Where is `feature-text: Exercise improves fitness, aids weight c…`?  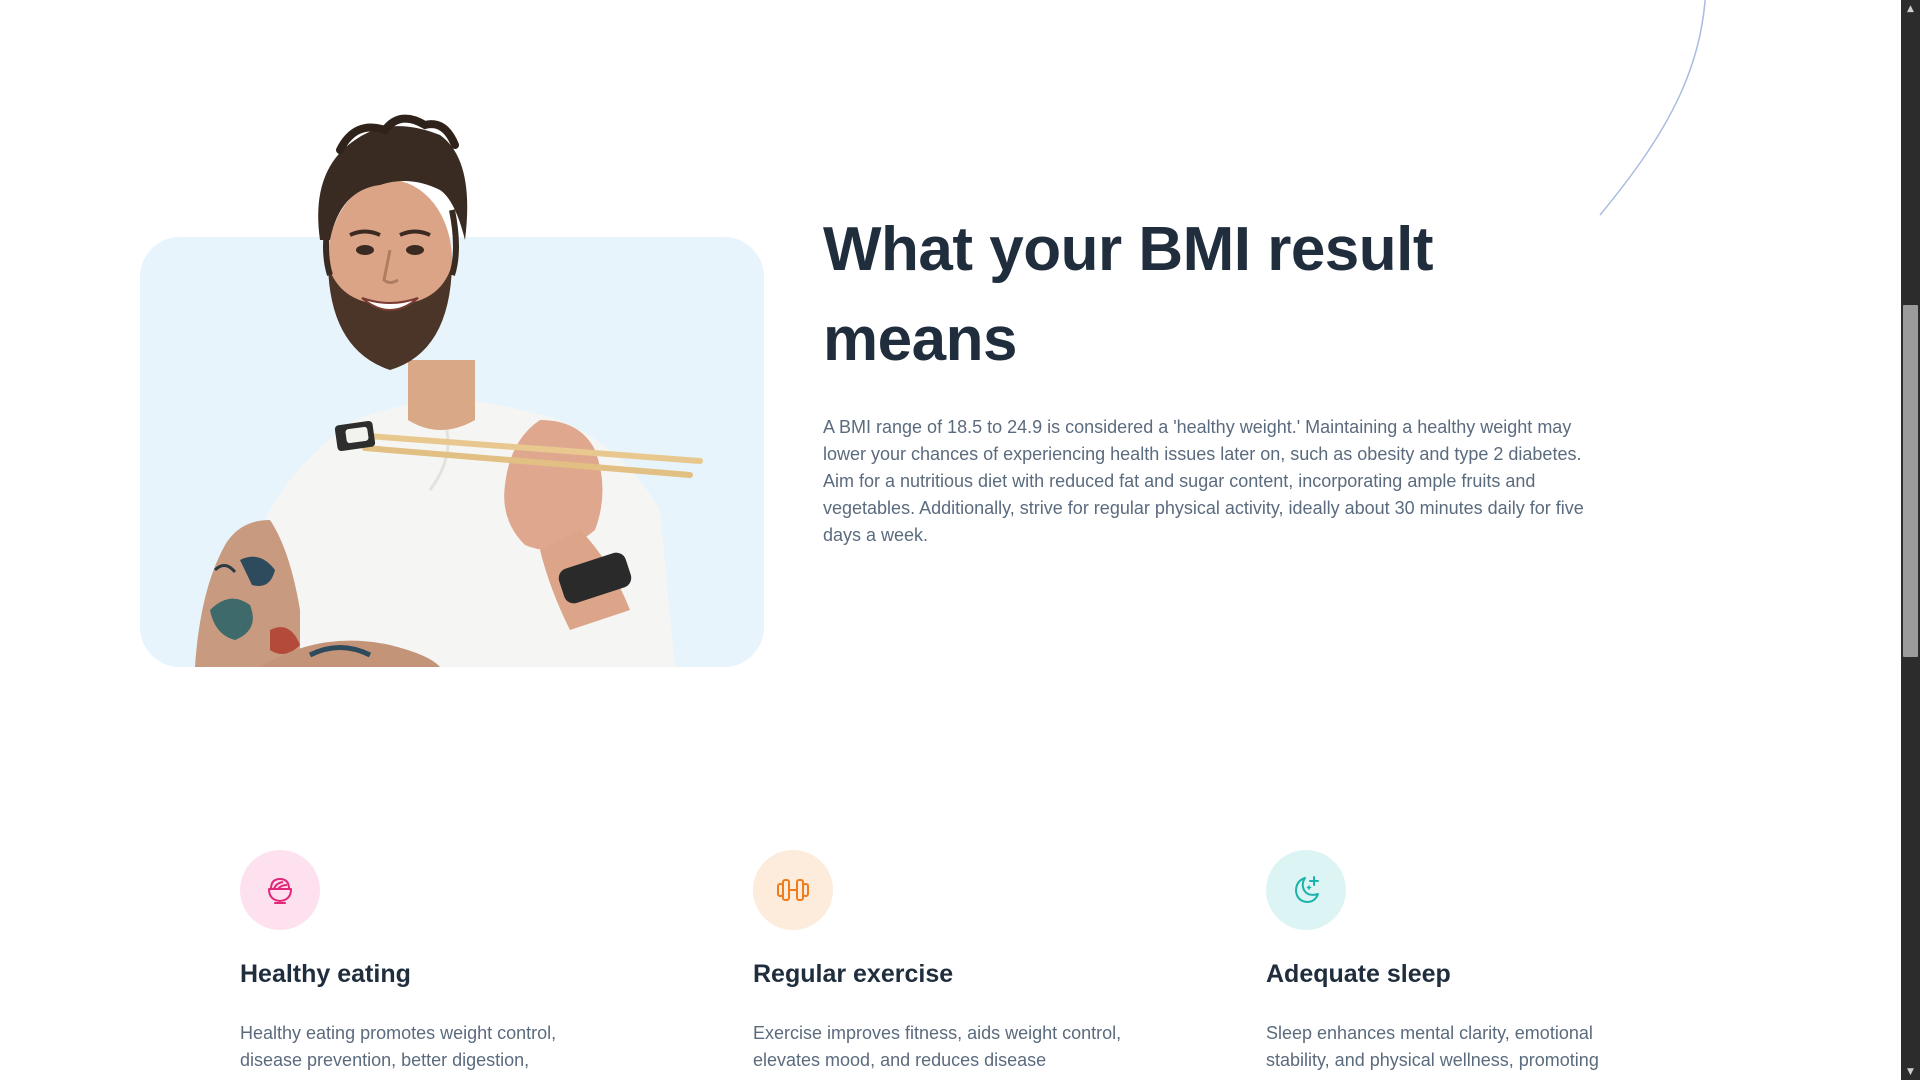 feature-text: Exercise improves fitness, aids weight c… is located at coordinates (937, 1046).